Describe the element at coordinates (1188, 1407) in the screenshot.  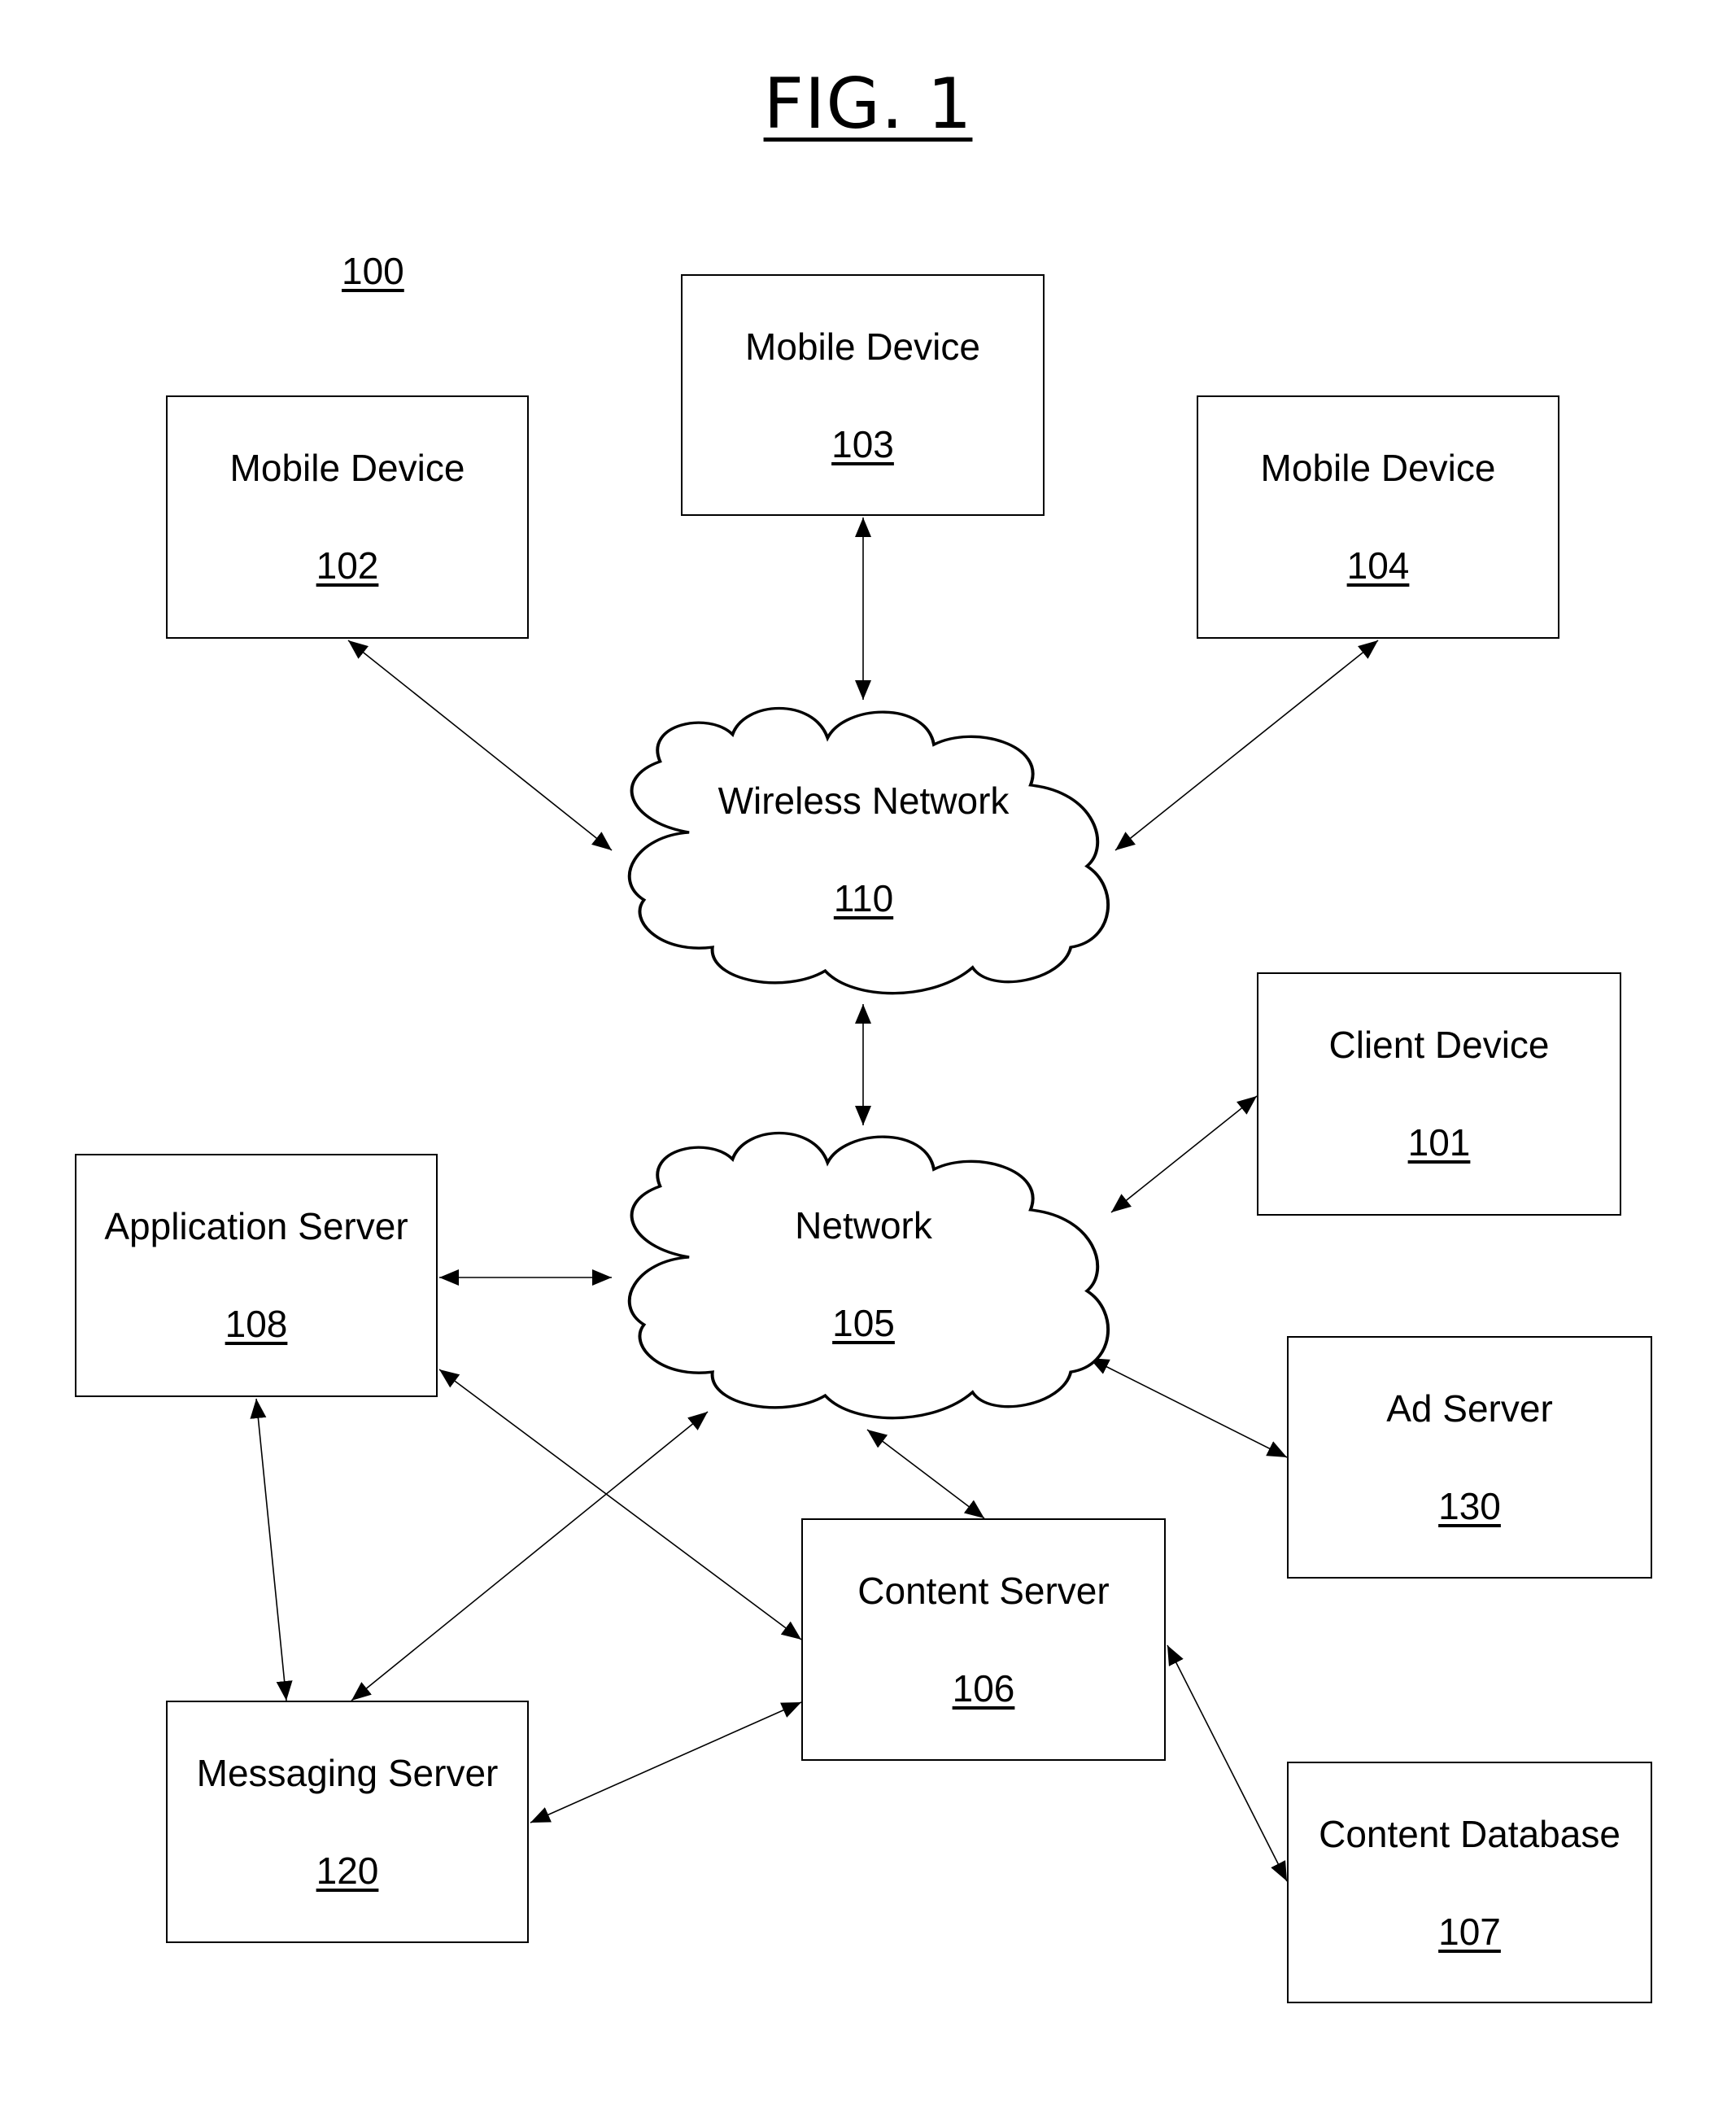
I see `connector-ad-server-to-network` at that location.